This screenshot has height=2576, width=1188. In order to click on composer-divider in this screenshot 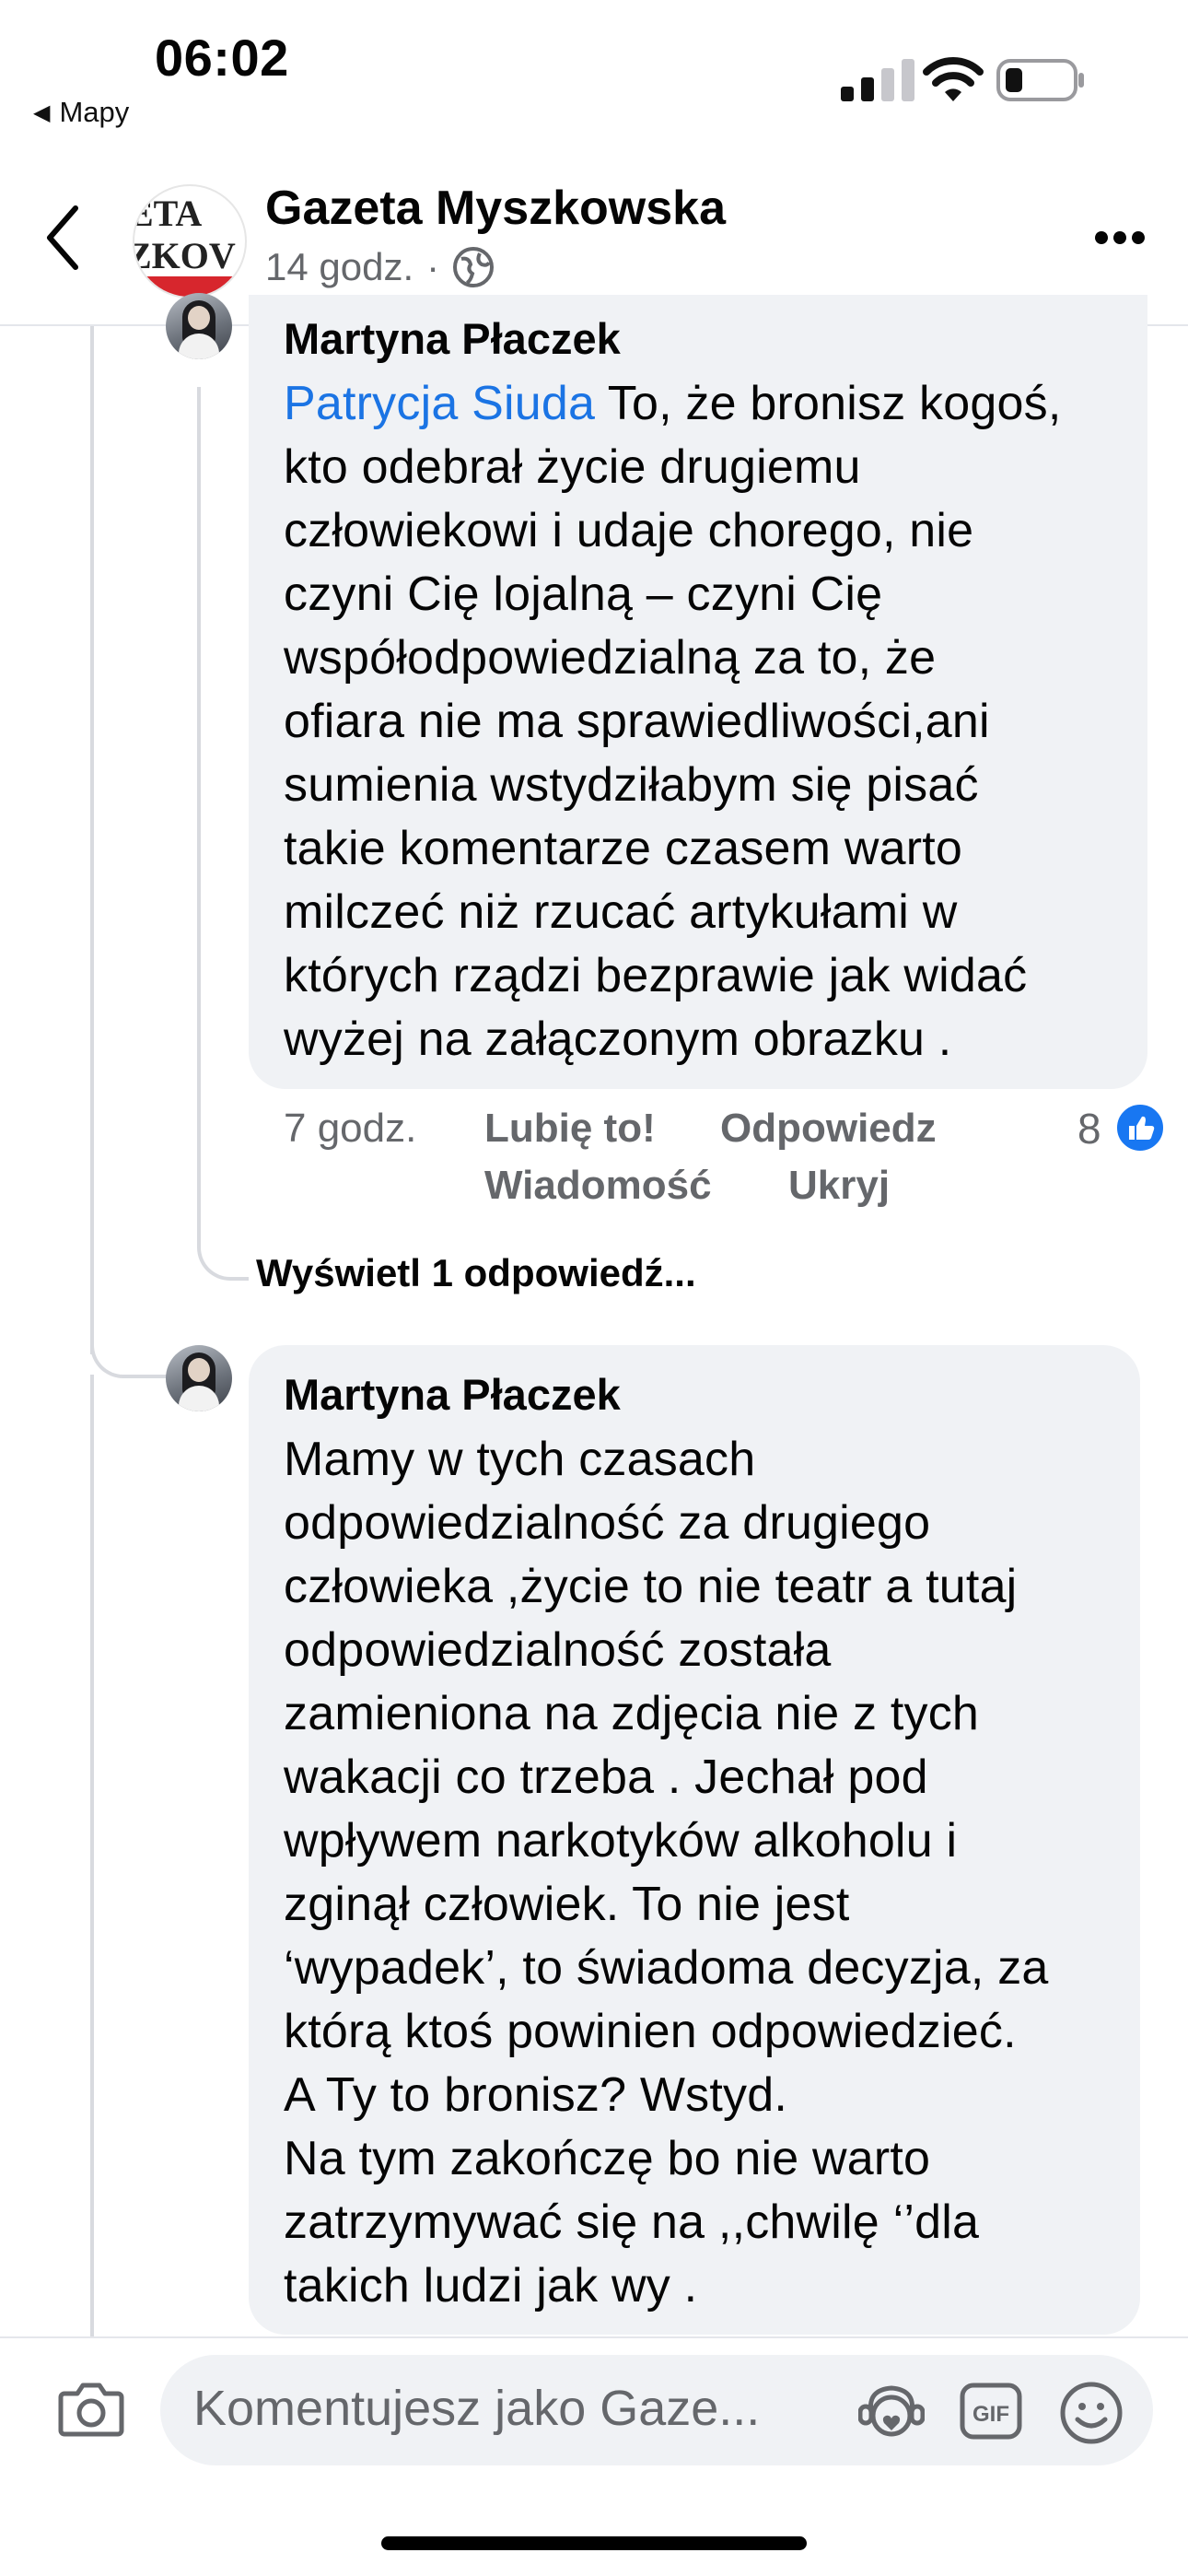, I will do `click(594, 2337)`.